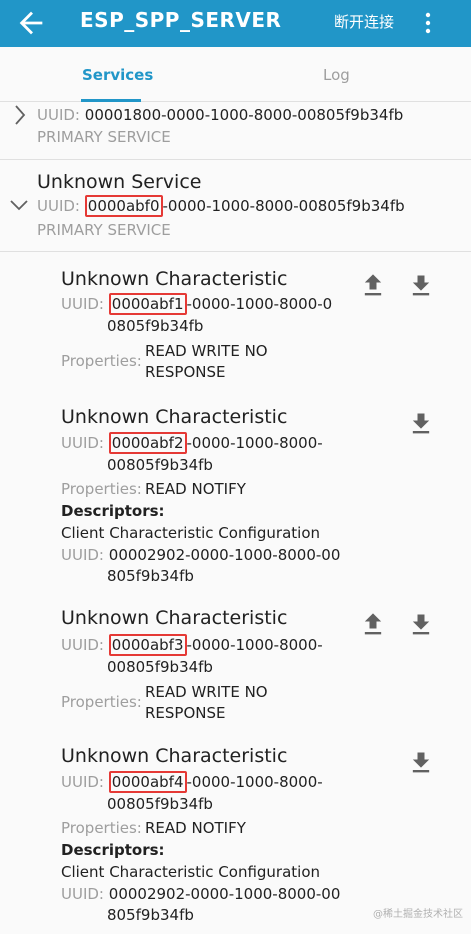  Describe the element at coordinates (364, 21) in the screenshot. I see `disconnect-button: 断开连接` at that location.